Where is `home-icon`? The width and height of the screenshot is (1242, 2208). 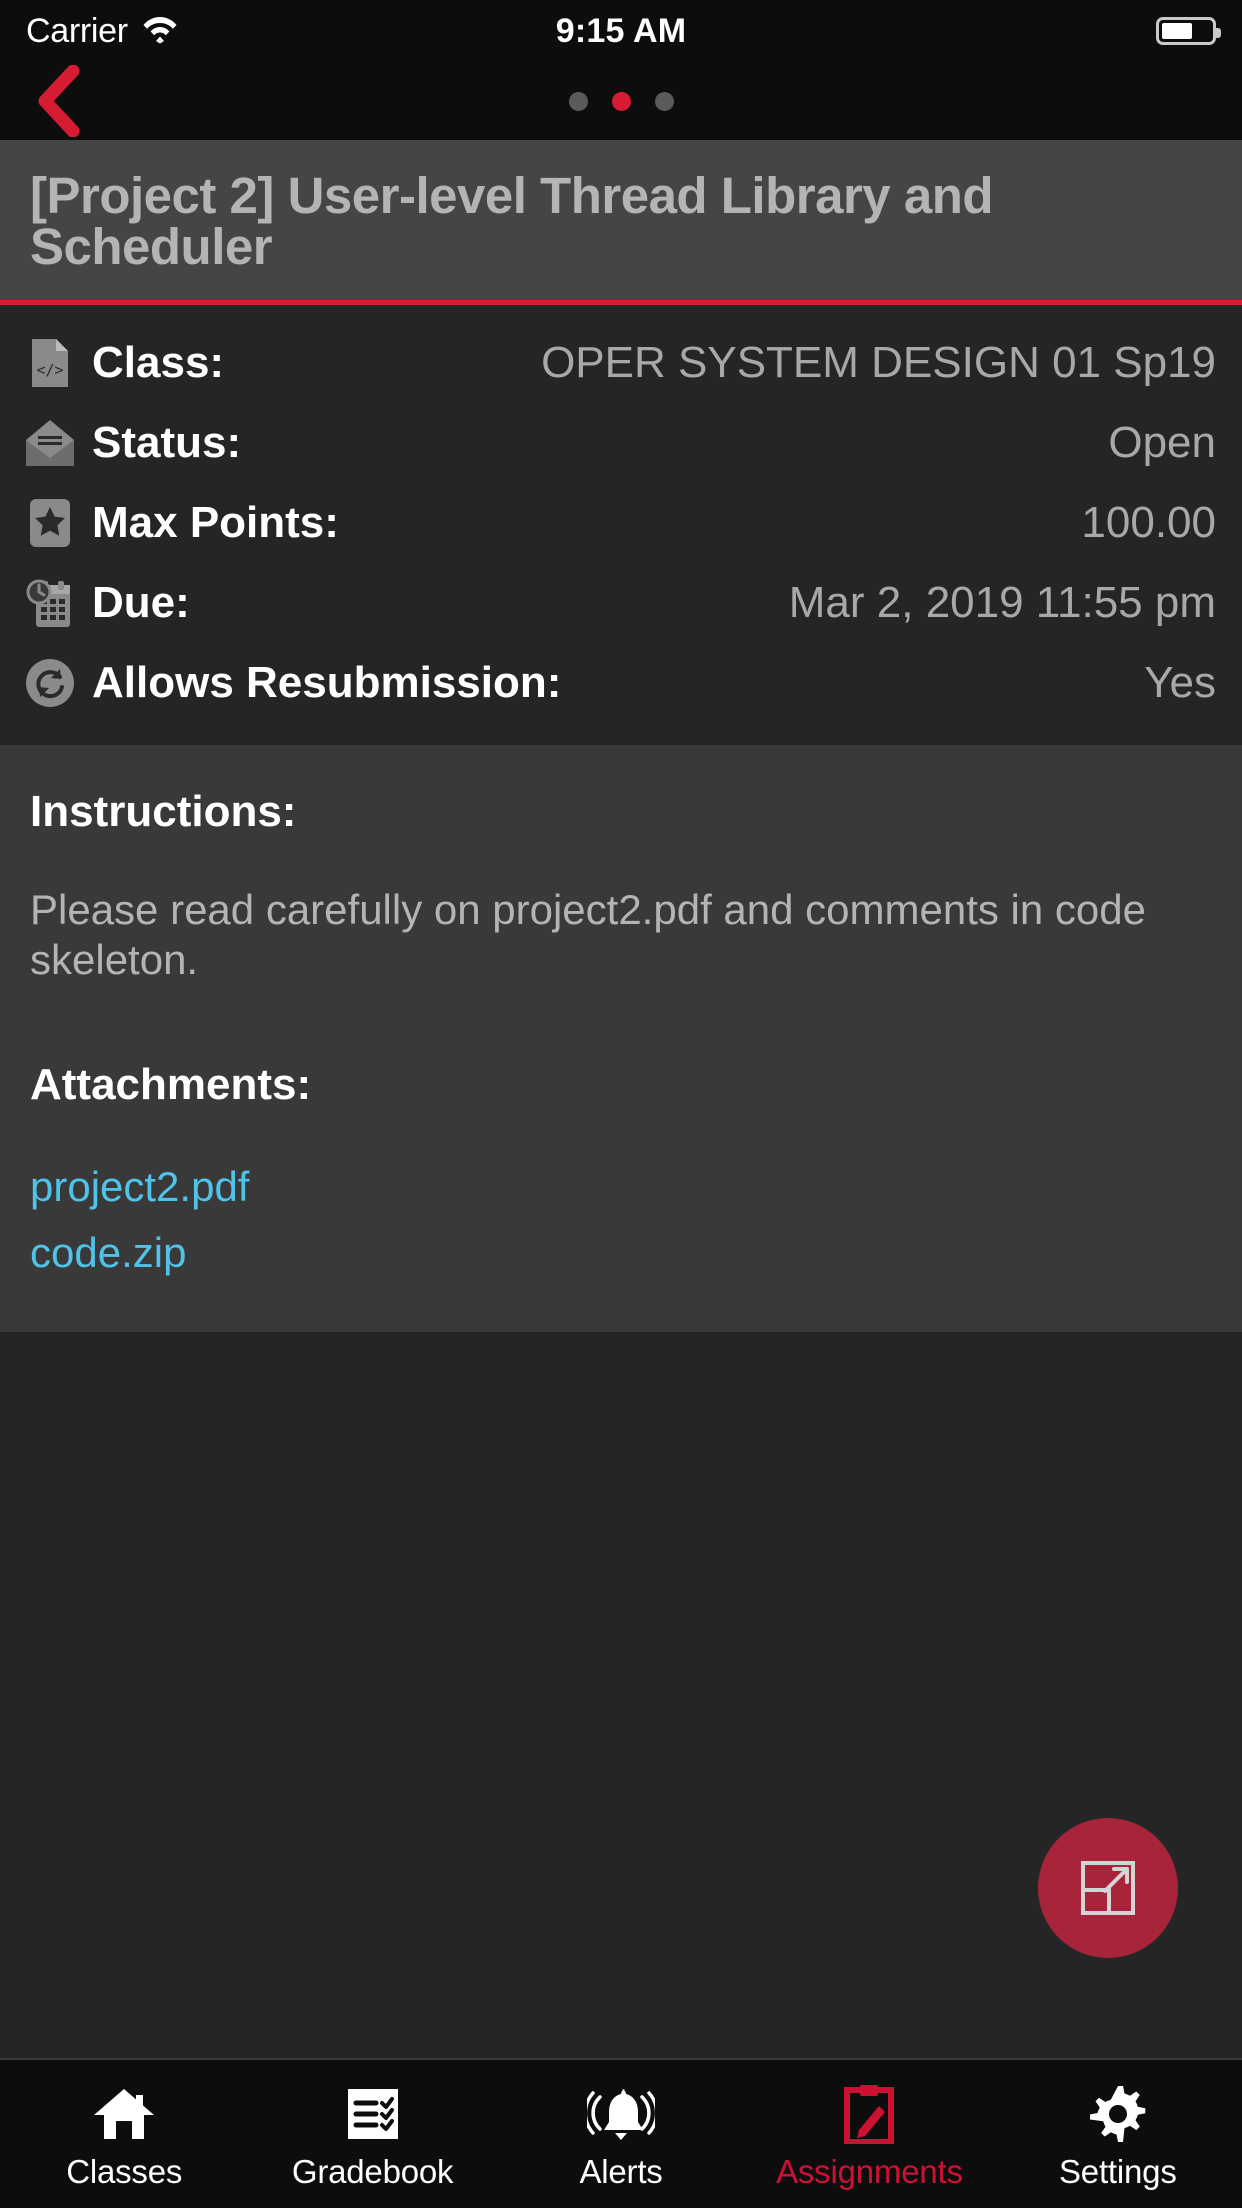 home-icon is located at coordinates (124, 2114).